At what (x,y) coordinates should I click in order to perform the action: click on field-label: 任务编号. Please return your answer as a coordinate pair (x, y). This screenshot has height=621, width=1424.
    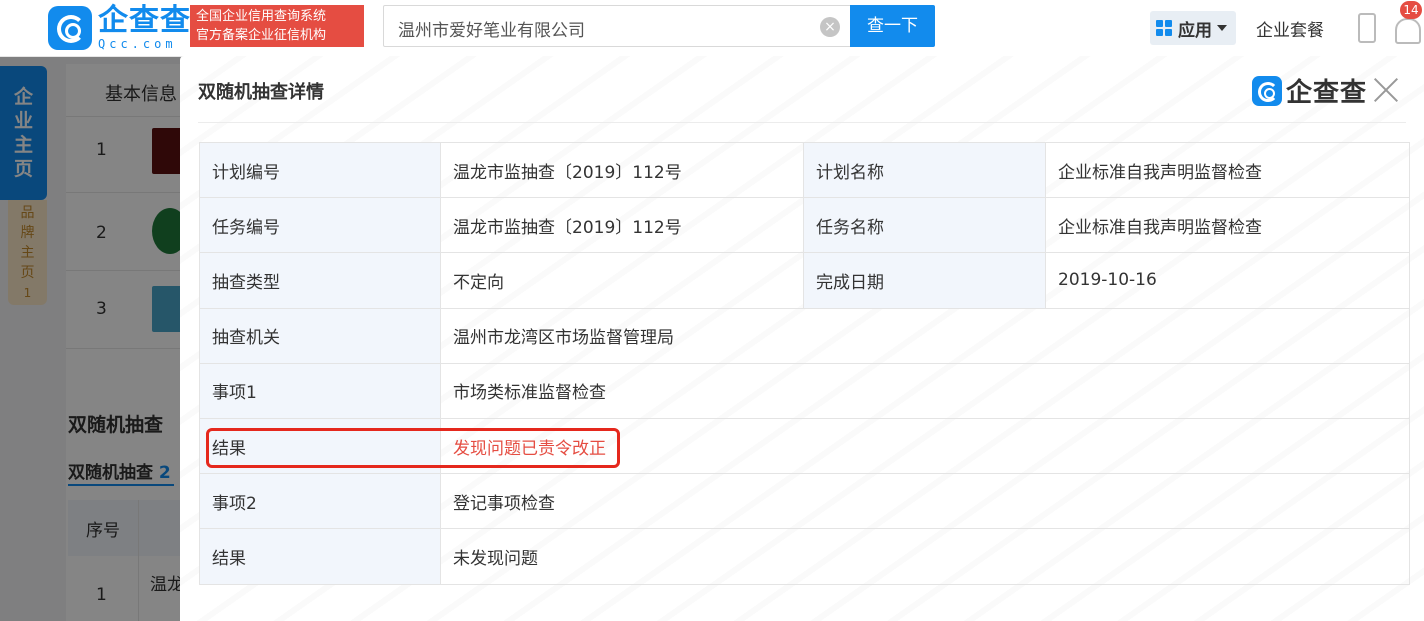
    Looking at the image, I should click on (320, 225).